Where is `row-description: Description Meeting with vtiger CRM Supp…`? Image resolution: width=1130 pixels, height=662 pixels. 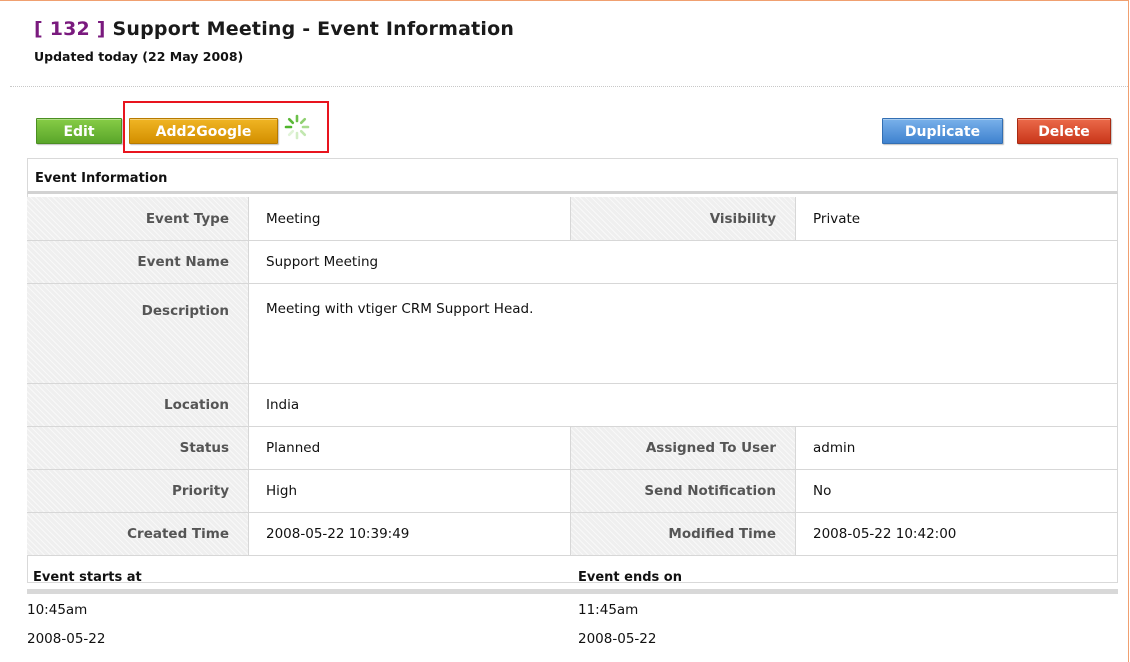 row-description: Description Meeting with vtiger CRM Supp… is located at coordinates (572, 334).